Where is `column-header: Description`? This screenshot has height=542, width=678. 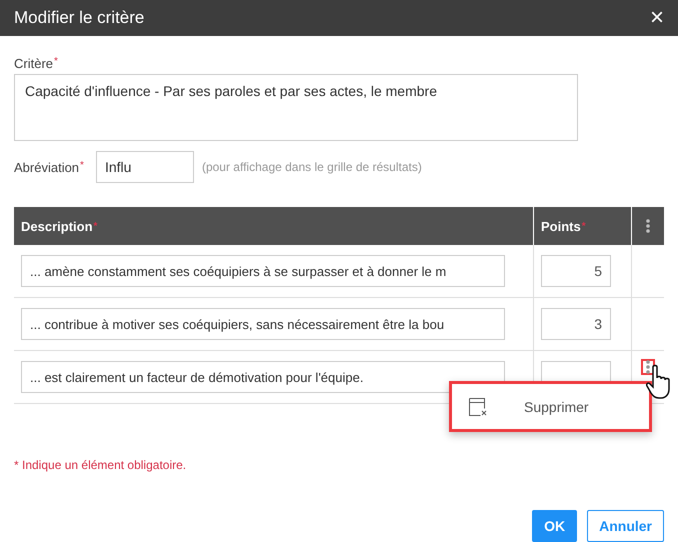 column-header: Description is located at coordinates (57, 226).